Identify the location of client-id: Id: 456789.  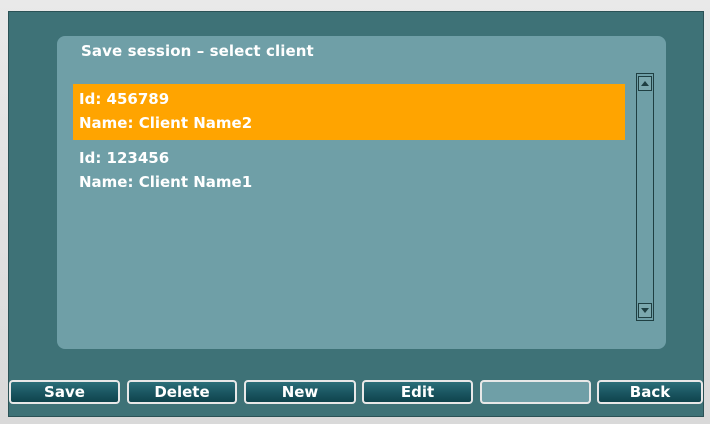
(124, 99).